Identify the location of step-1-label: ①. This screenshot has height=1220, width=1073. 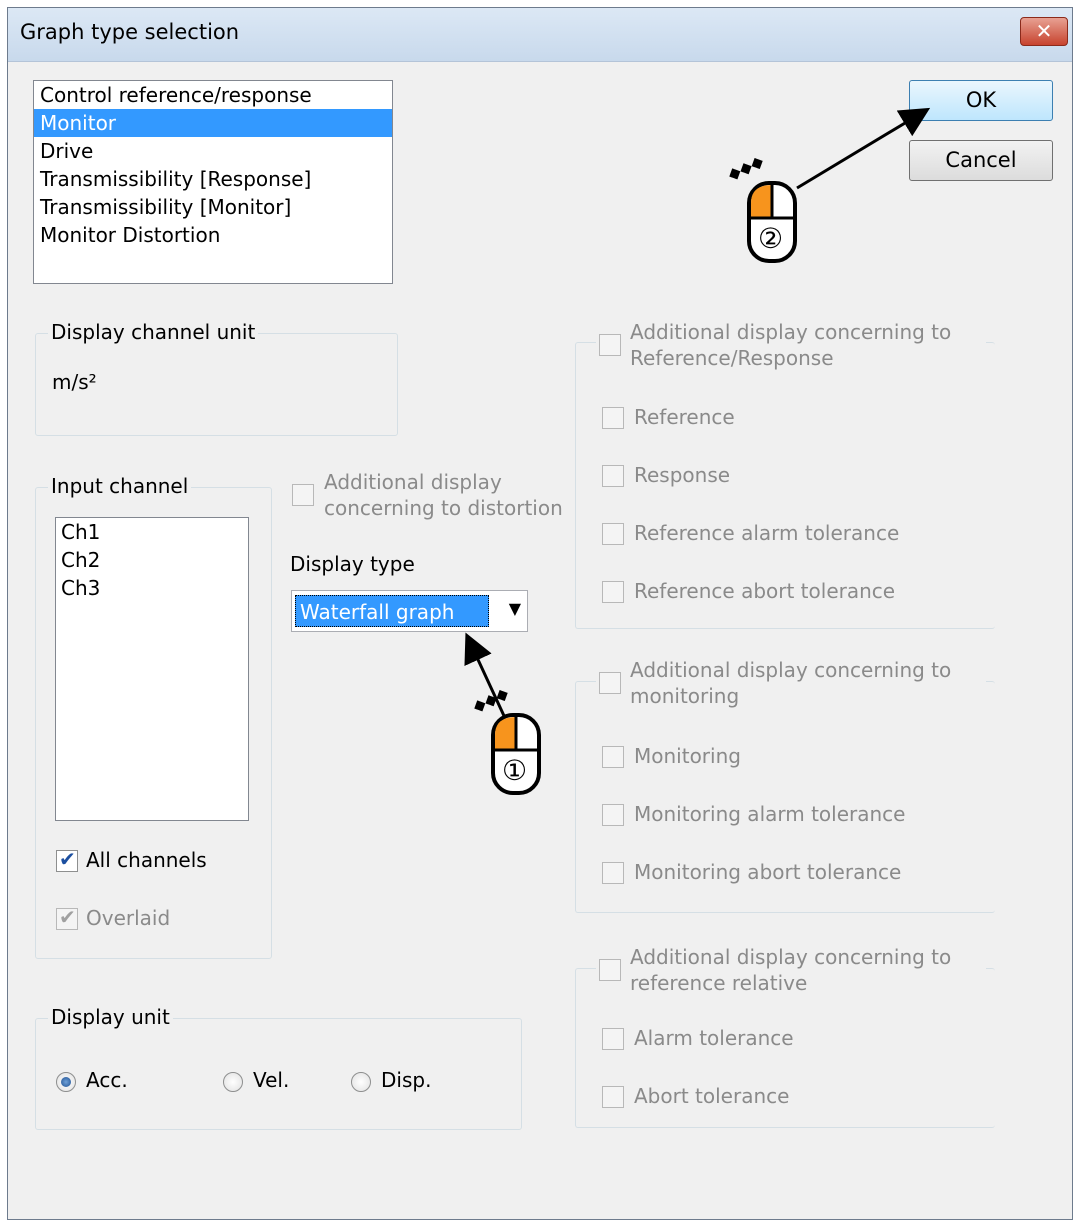
(515, 770).